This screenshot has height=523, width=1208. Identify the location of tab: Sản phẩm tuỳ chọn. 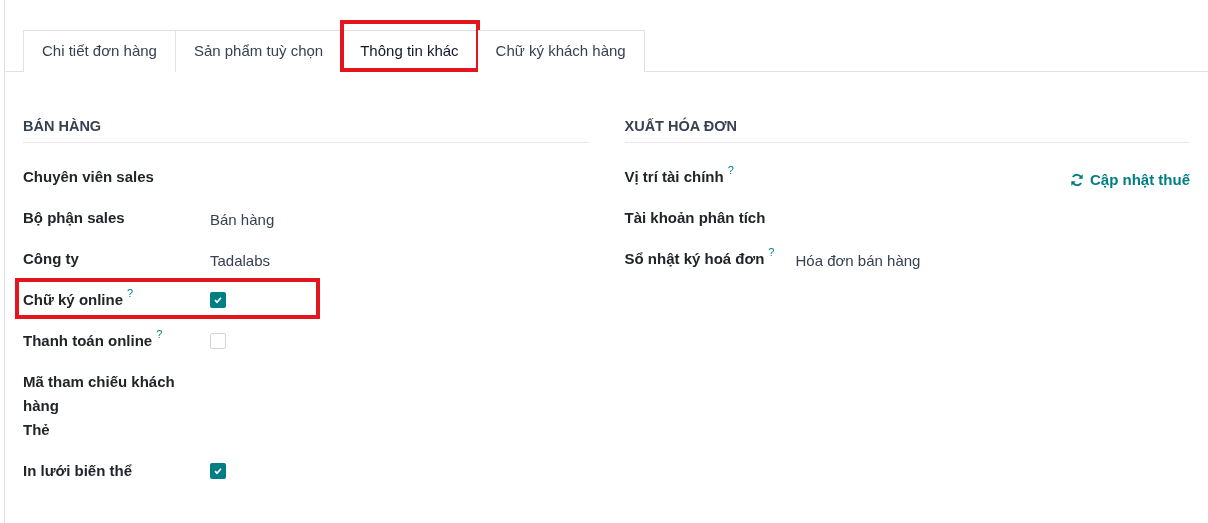
(259, 51).